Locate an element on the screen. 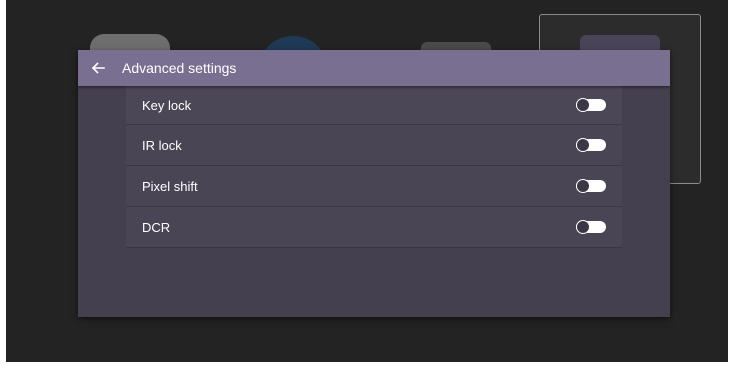 Image resolution: width=734 pixels, height=367 pixels. back-button is located at coordinates (98, 68).